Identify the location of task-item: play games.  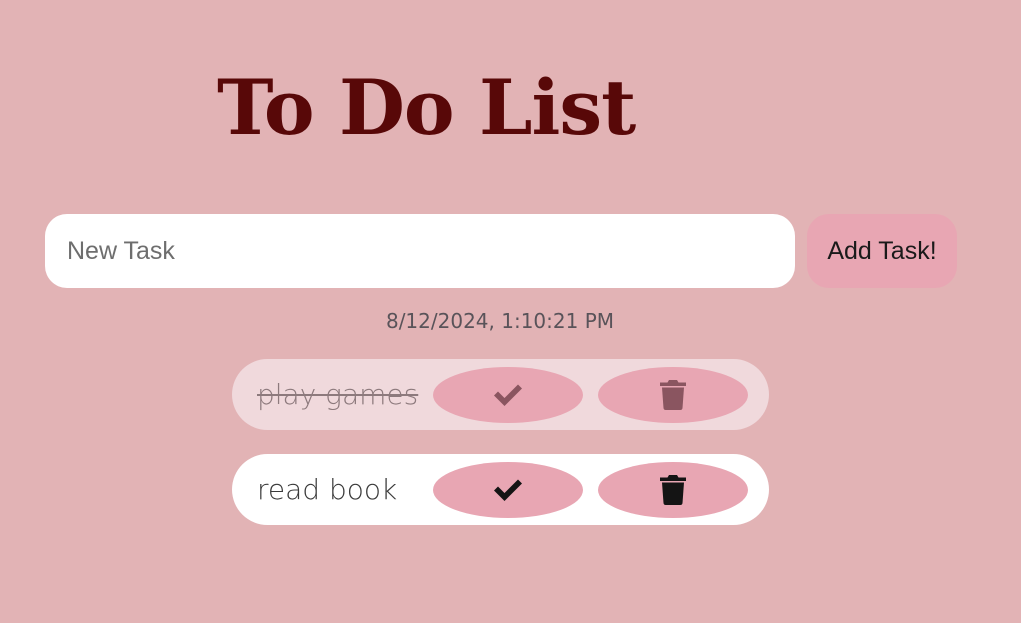
(500, 394).